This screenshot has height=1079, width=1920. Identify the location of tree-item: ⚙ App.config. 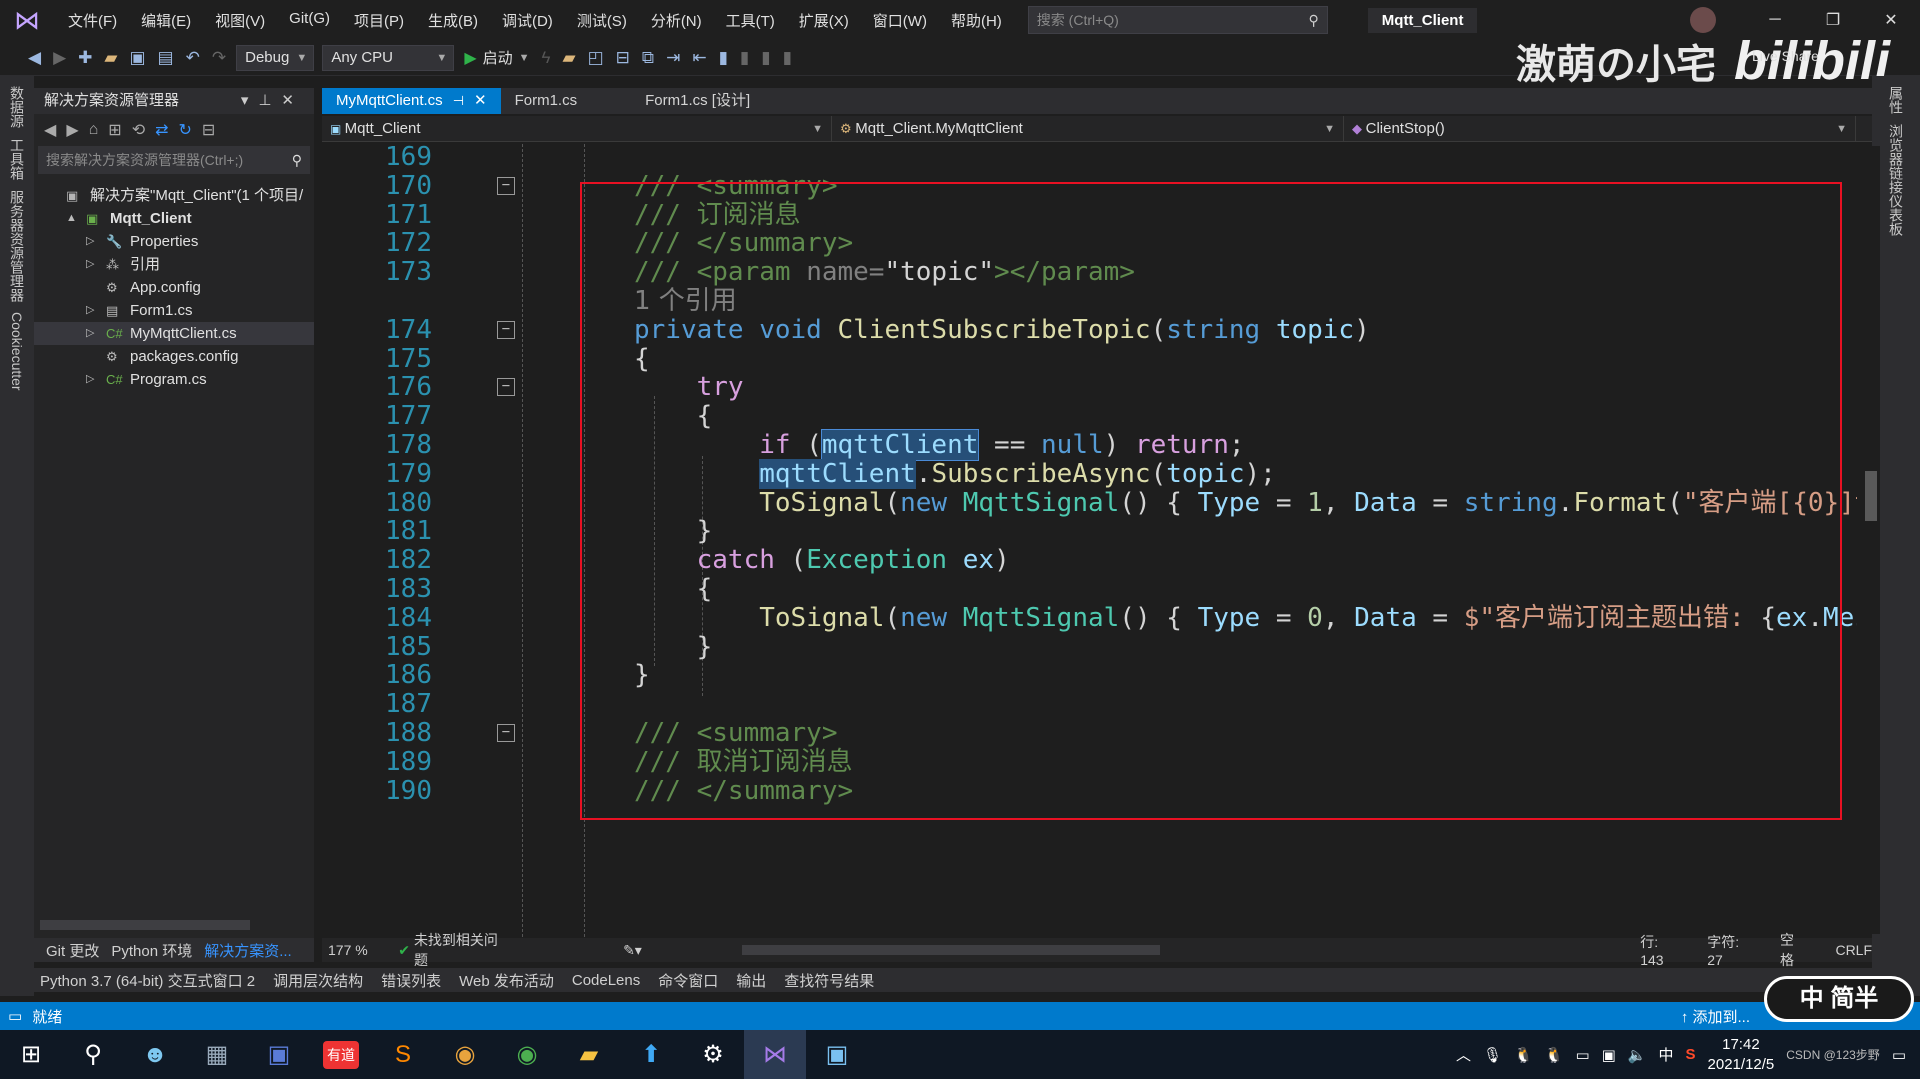
(174, 287).